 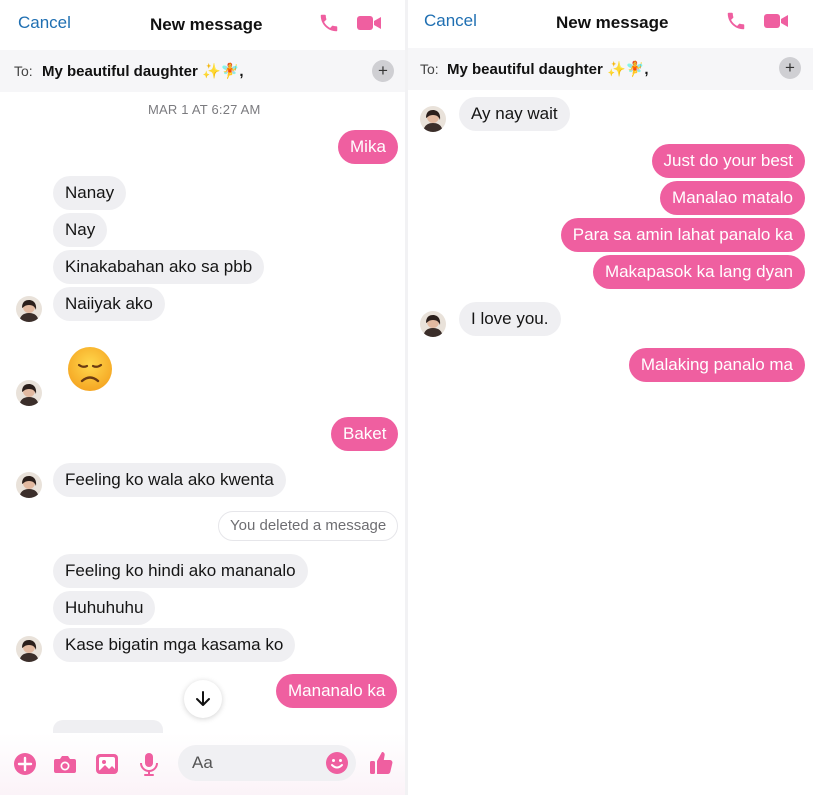 I want to click on message-bubble-outgoing: Manalao matalo, so click(x=732, y=198).